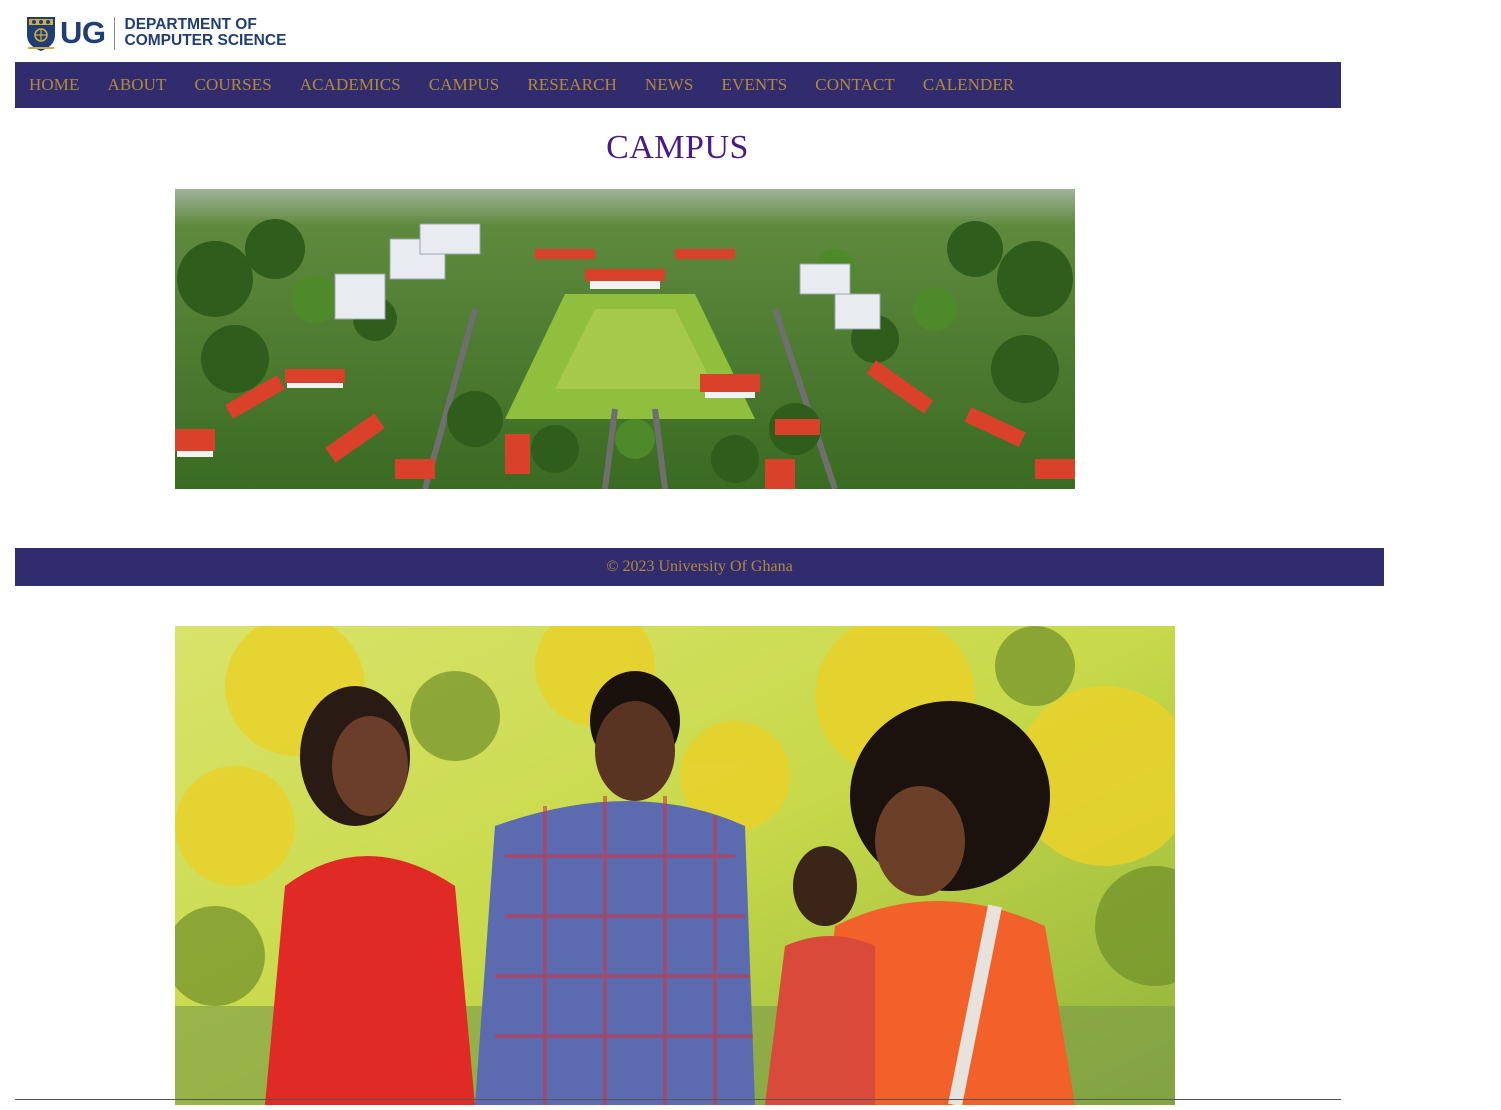 The width and height of the screenshot is (1501, 1110). What do you see at coordinates (136, 85) in the screenshot?
I see `nav-link-about: ABOUT` at bounding box center [136, 85].